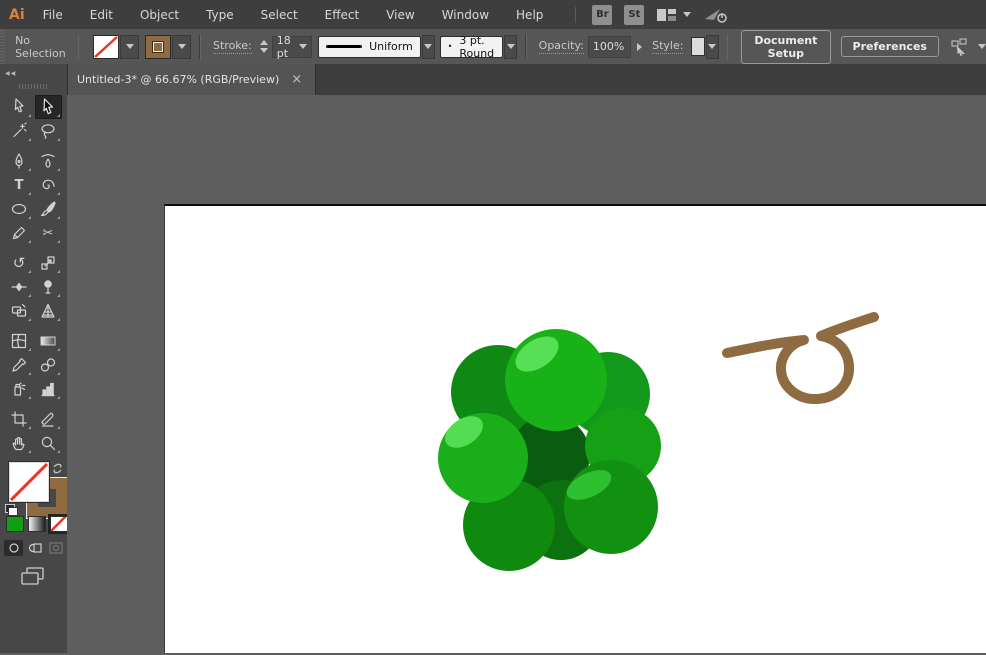  What do you see at coordinates (19, 365) in the screenshot?
I see `eyedropper-tool` at bounding box center [19, 365].